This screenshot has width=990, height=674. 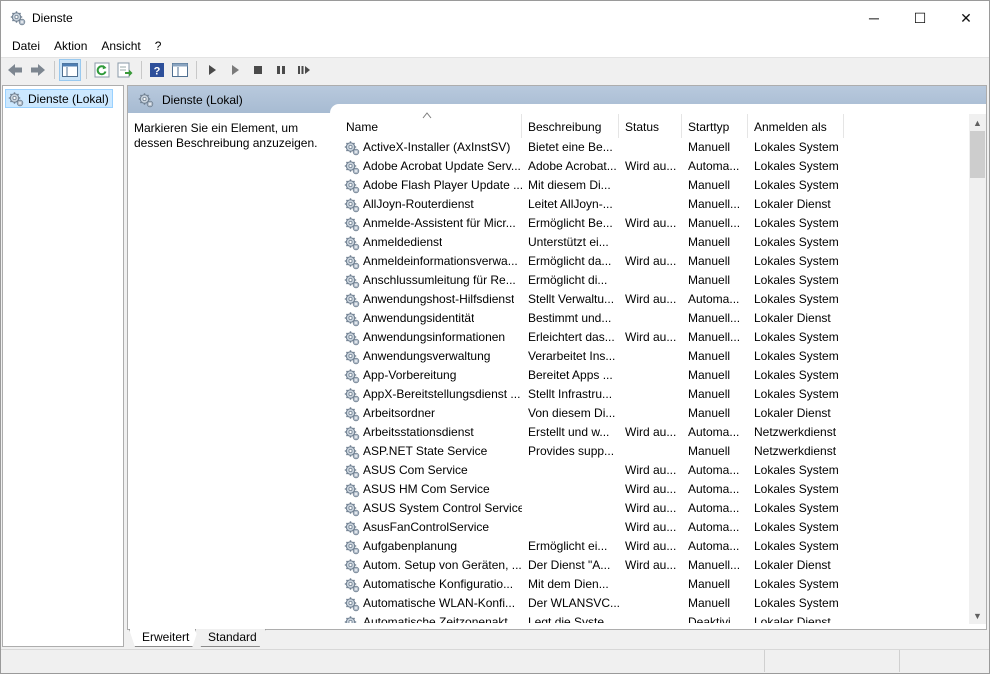 I want to click on start-service-button, so click(x=212, y=70).